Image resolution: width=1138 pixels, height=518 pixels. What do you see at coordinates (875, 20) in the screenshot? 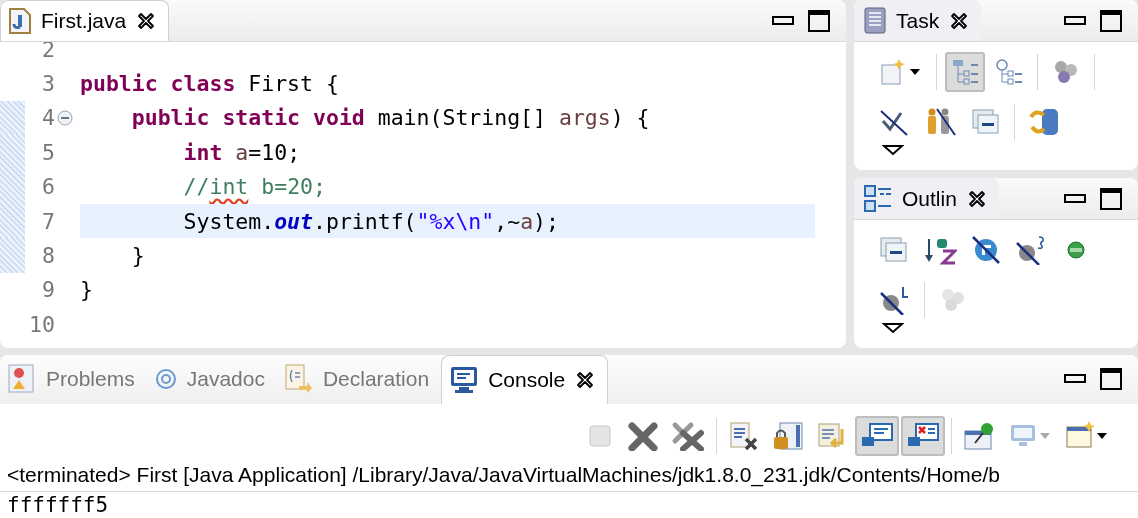
I see `task-list-icon` at bounding box center [875, 20].